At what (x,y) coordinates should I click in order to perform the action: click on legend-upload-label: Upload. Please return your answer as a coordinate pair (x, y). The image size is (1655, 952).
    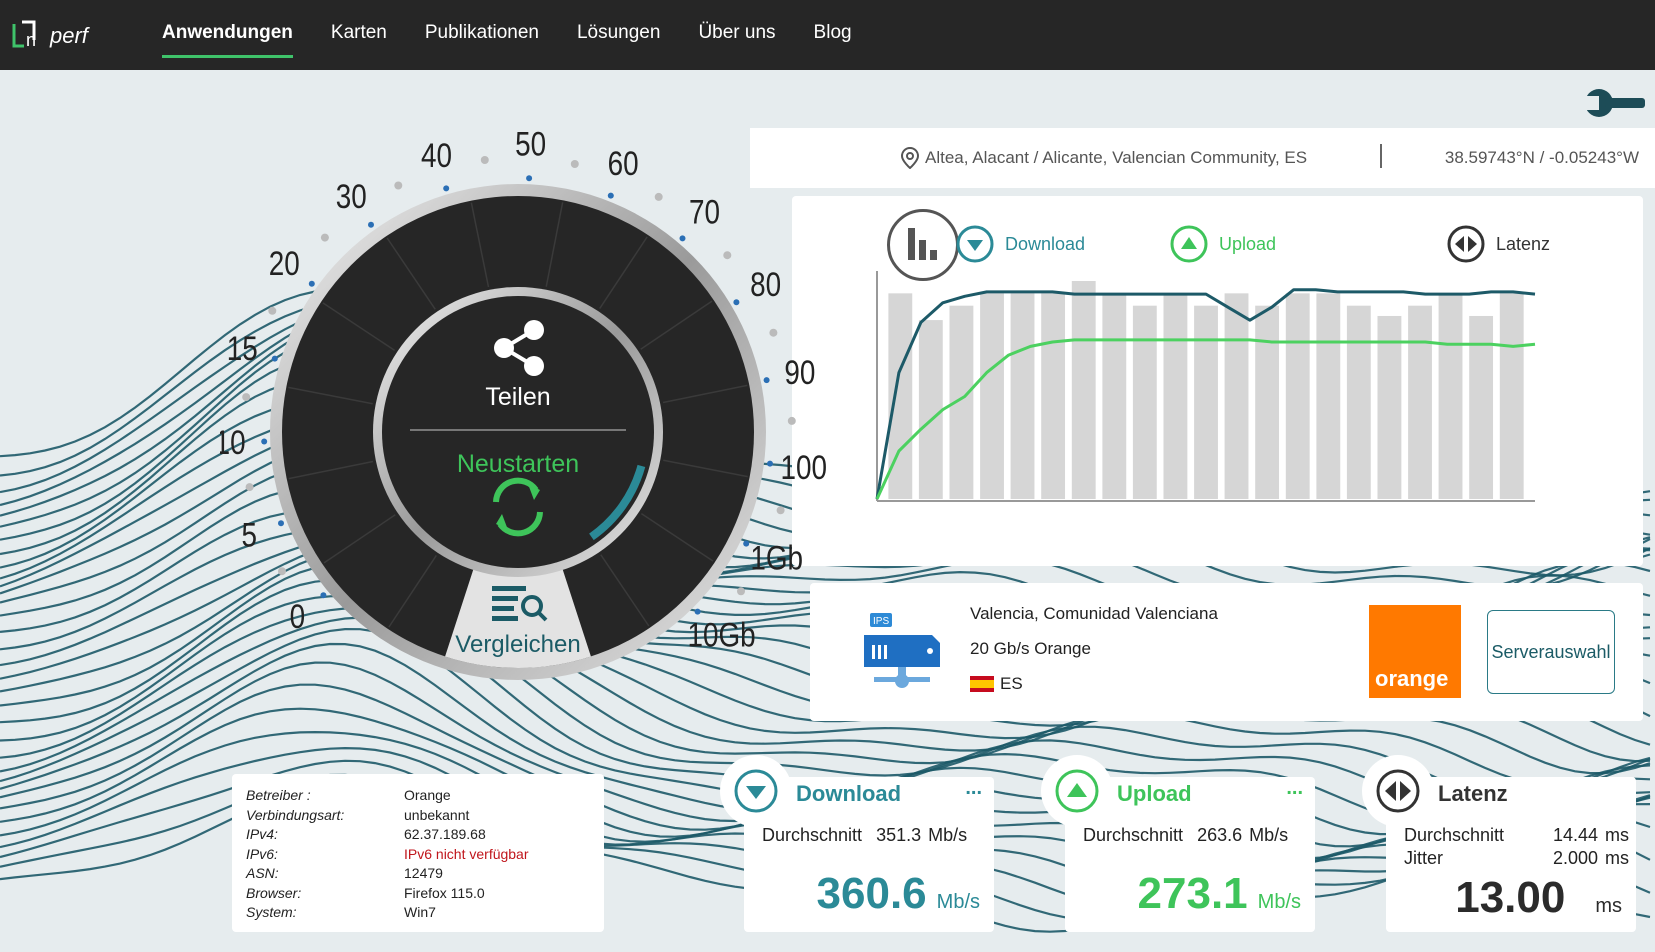
    Looking at the image, I should click on (1248, 243).